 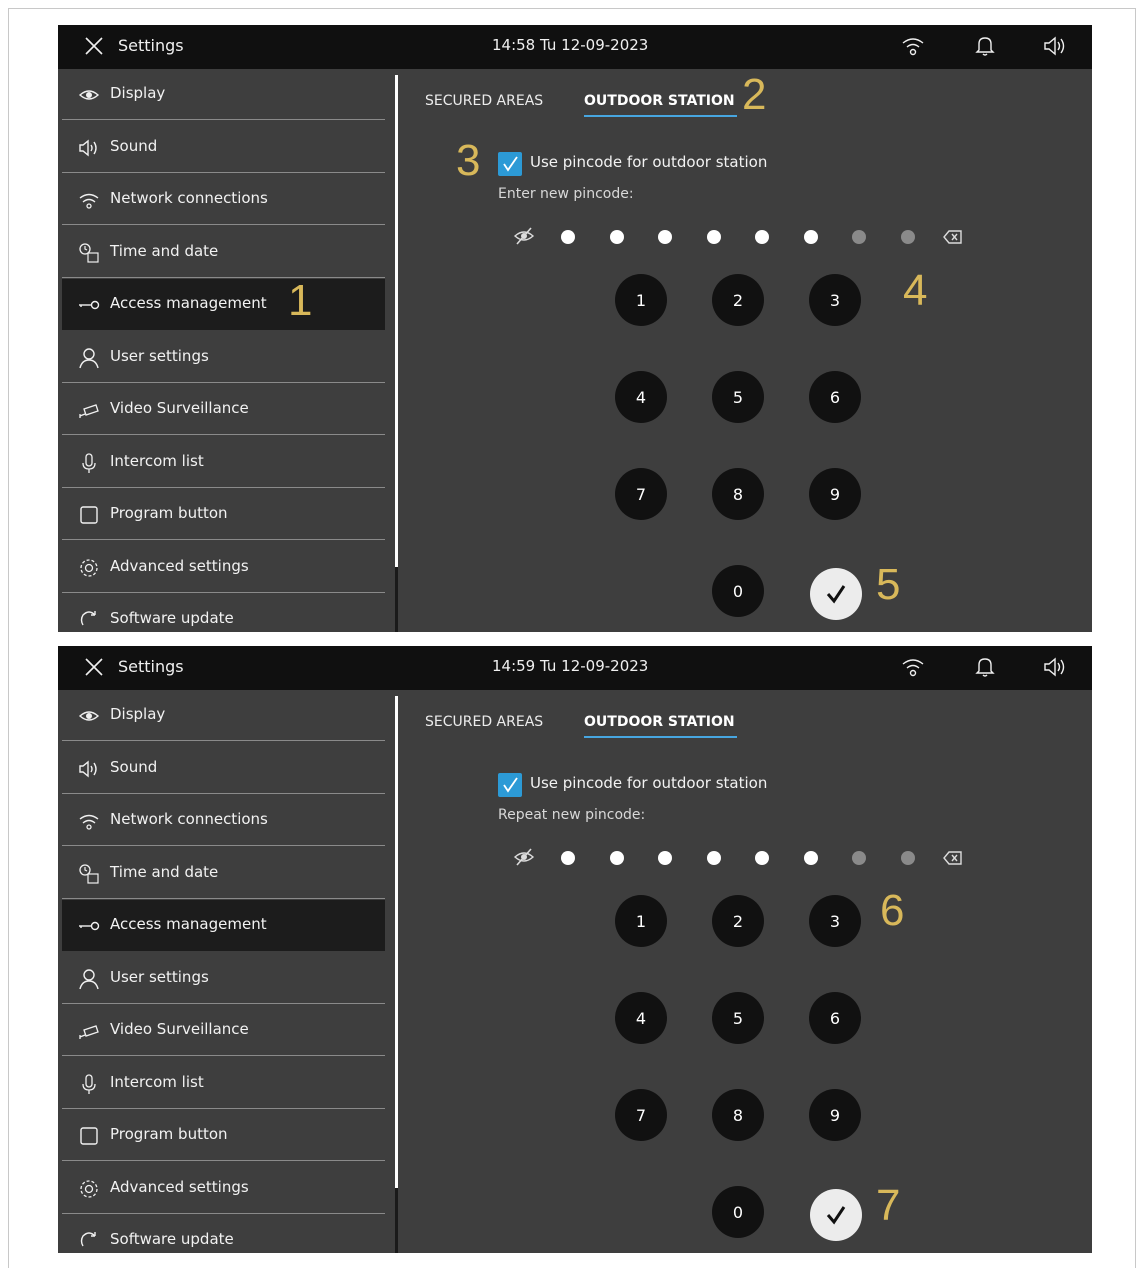 I want to click on callout-4: 4, so click(x=915, y=290).